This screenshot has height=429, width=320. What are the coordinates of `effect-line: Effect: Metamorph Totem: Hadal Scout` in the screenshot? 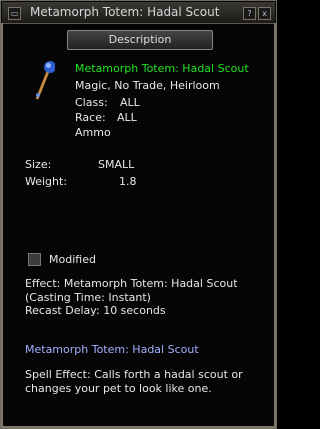 It's located at (131, 283).